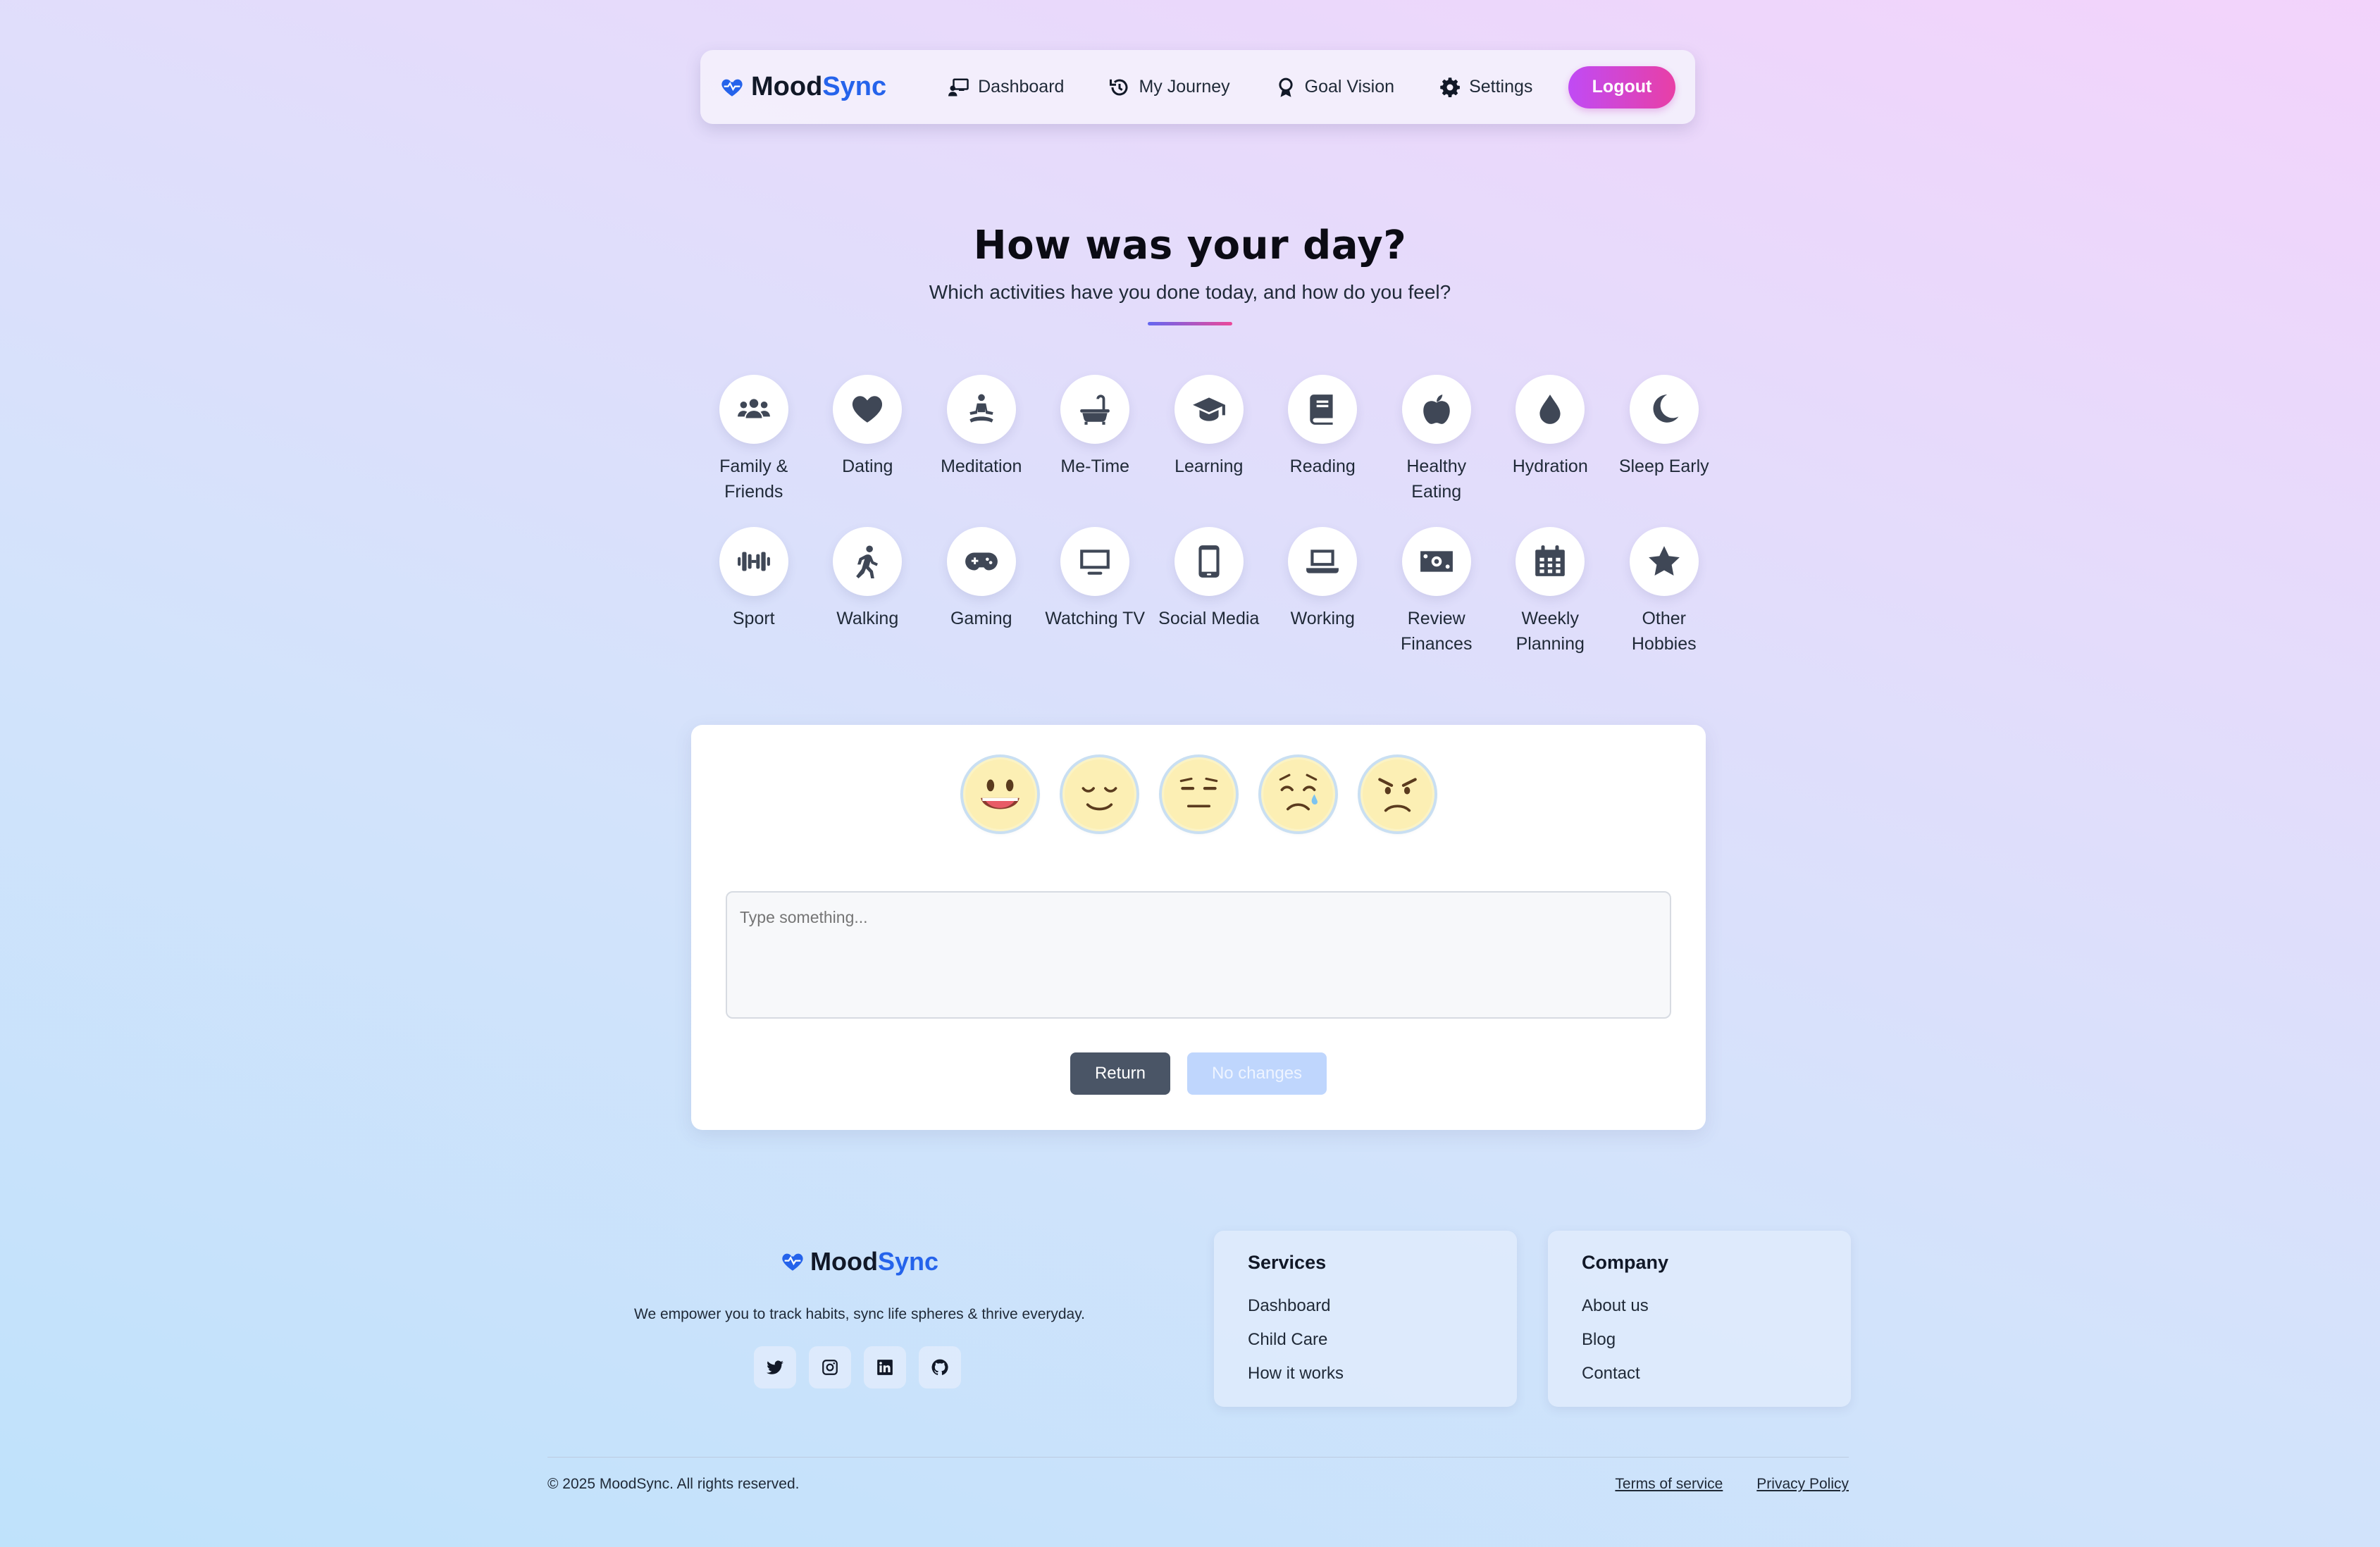  I want to click on brand-name-part1: Mood, so click(787, 87).